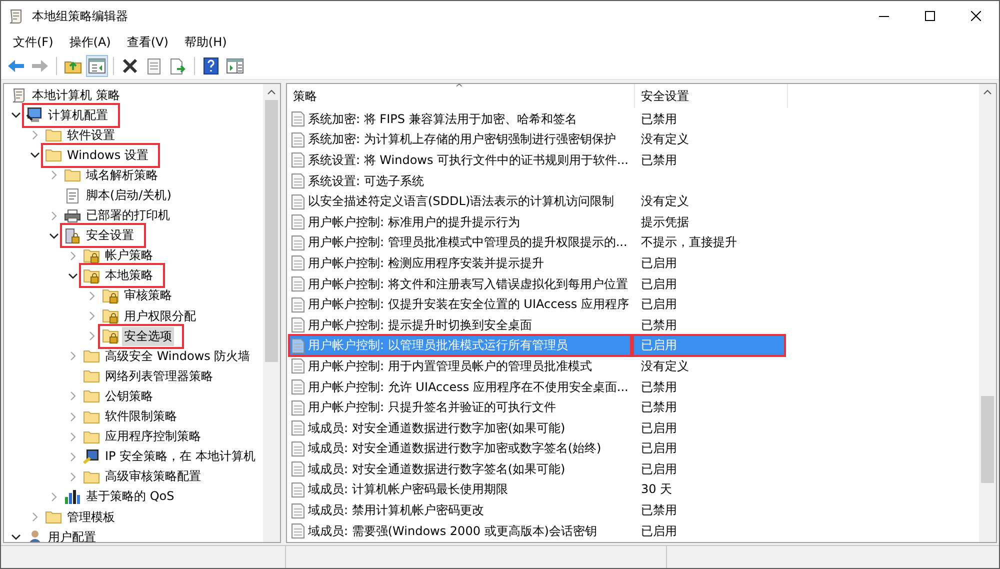 Image resolution: width=1000 pixels, height=569 pixels. What do you see at coordinates (468, 284) in the screenshot?
I see `policy-name: 用户帐户控制: 将文件和注册表写入错误虚拟化到每用户位置` at bounding box center [468, 284].